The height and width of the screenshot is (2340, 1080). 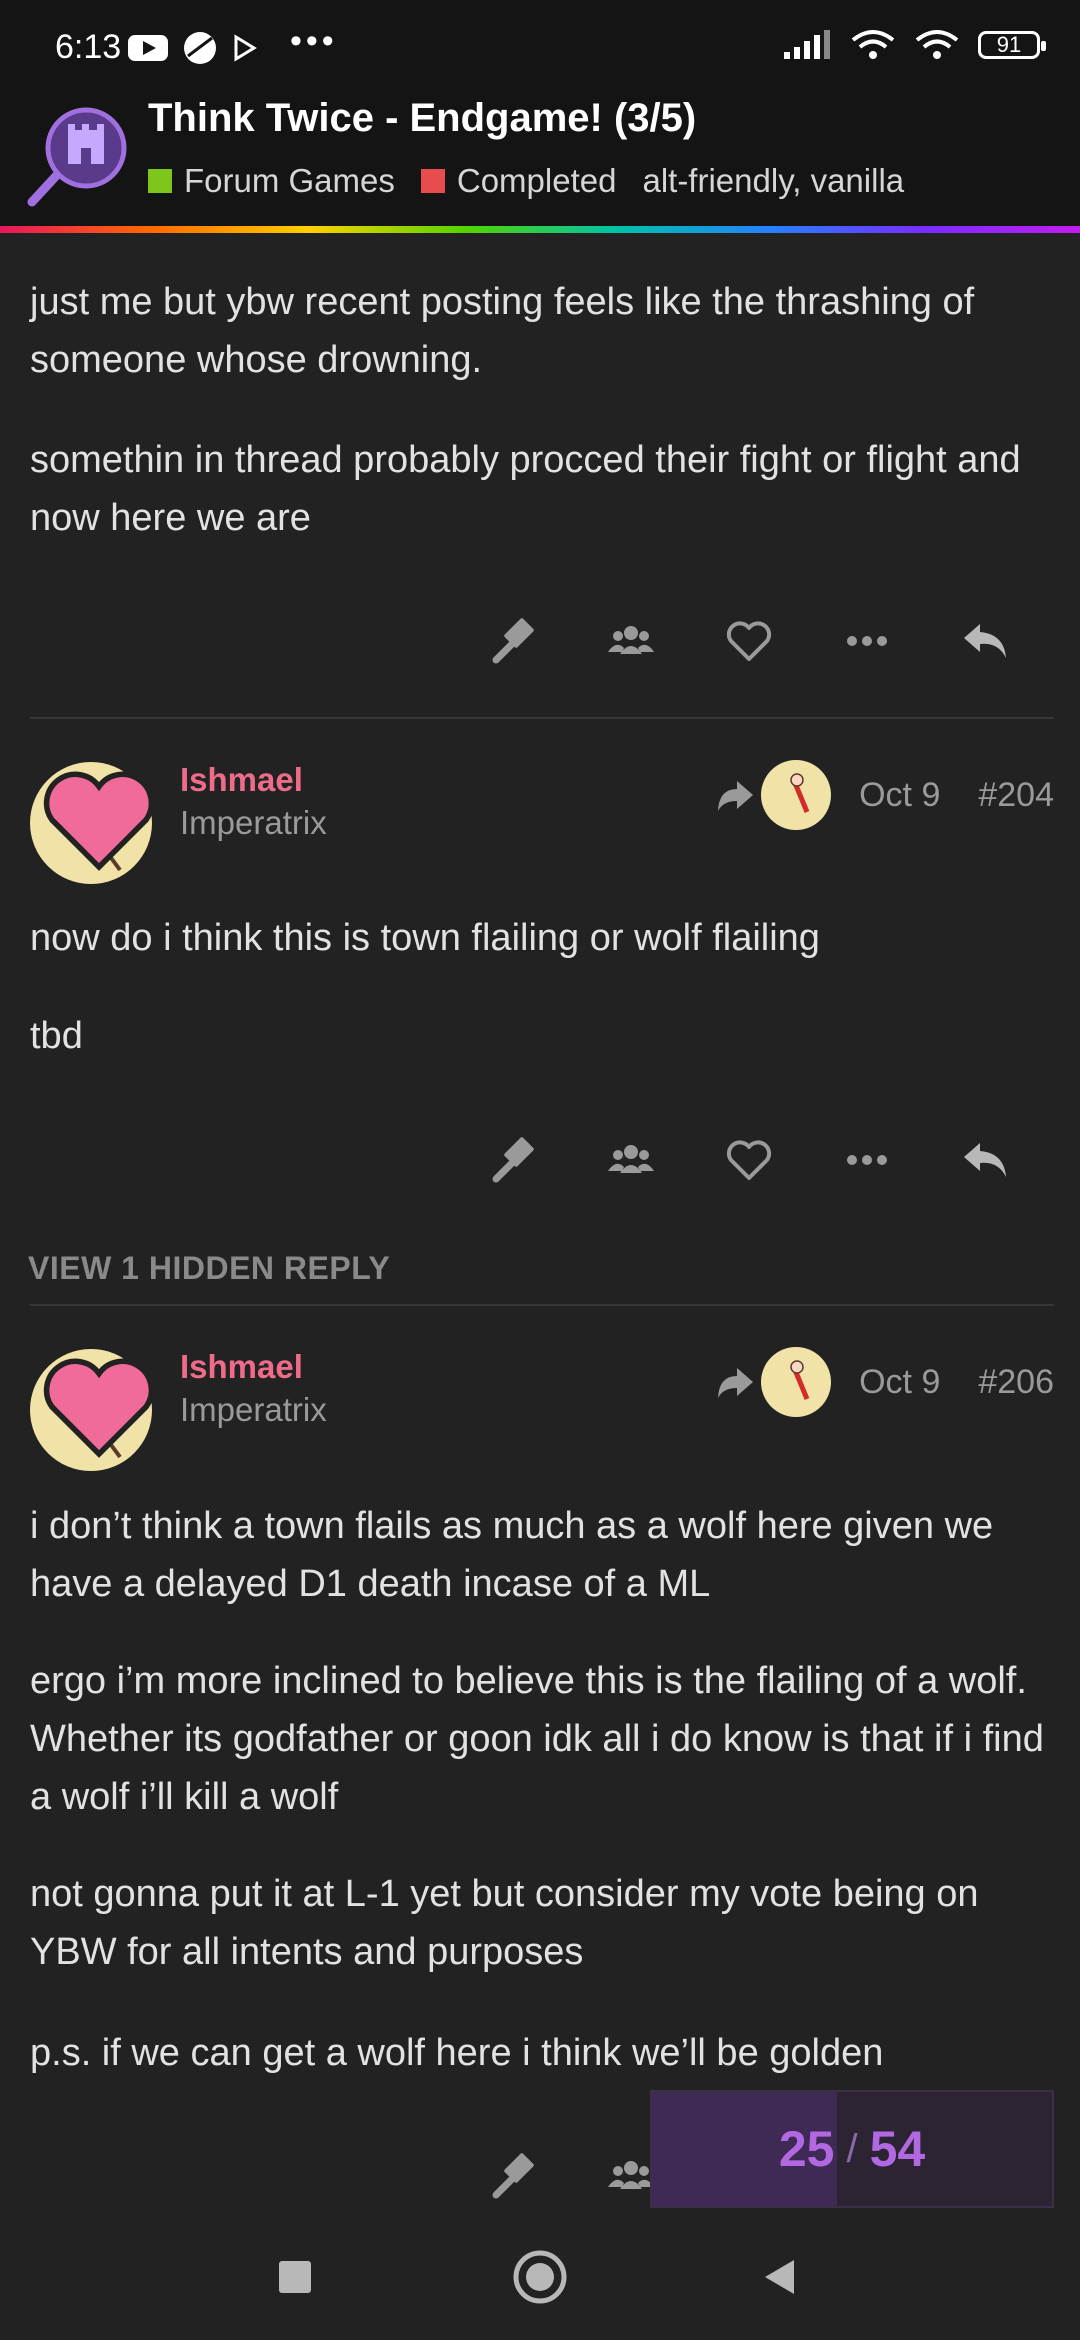 I want to click on more-notifications-icon: •••, so click(x=314, y=41).